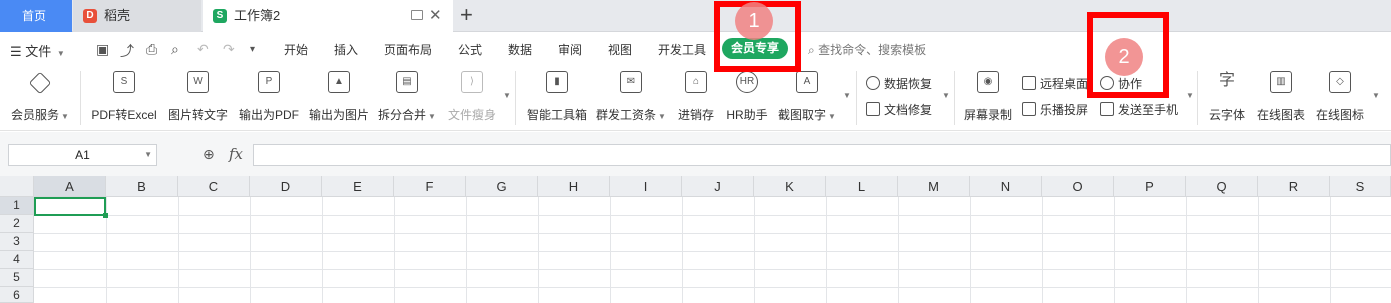 The height and width of the screenshot is (303, 1391). Describe the element at coordinates (71, 207) in the screenshot. I see `active-cell-a1` at that location.